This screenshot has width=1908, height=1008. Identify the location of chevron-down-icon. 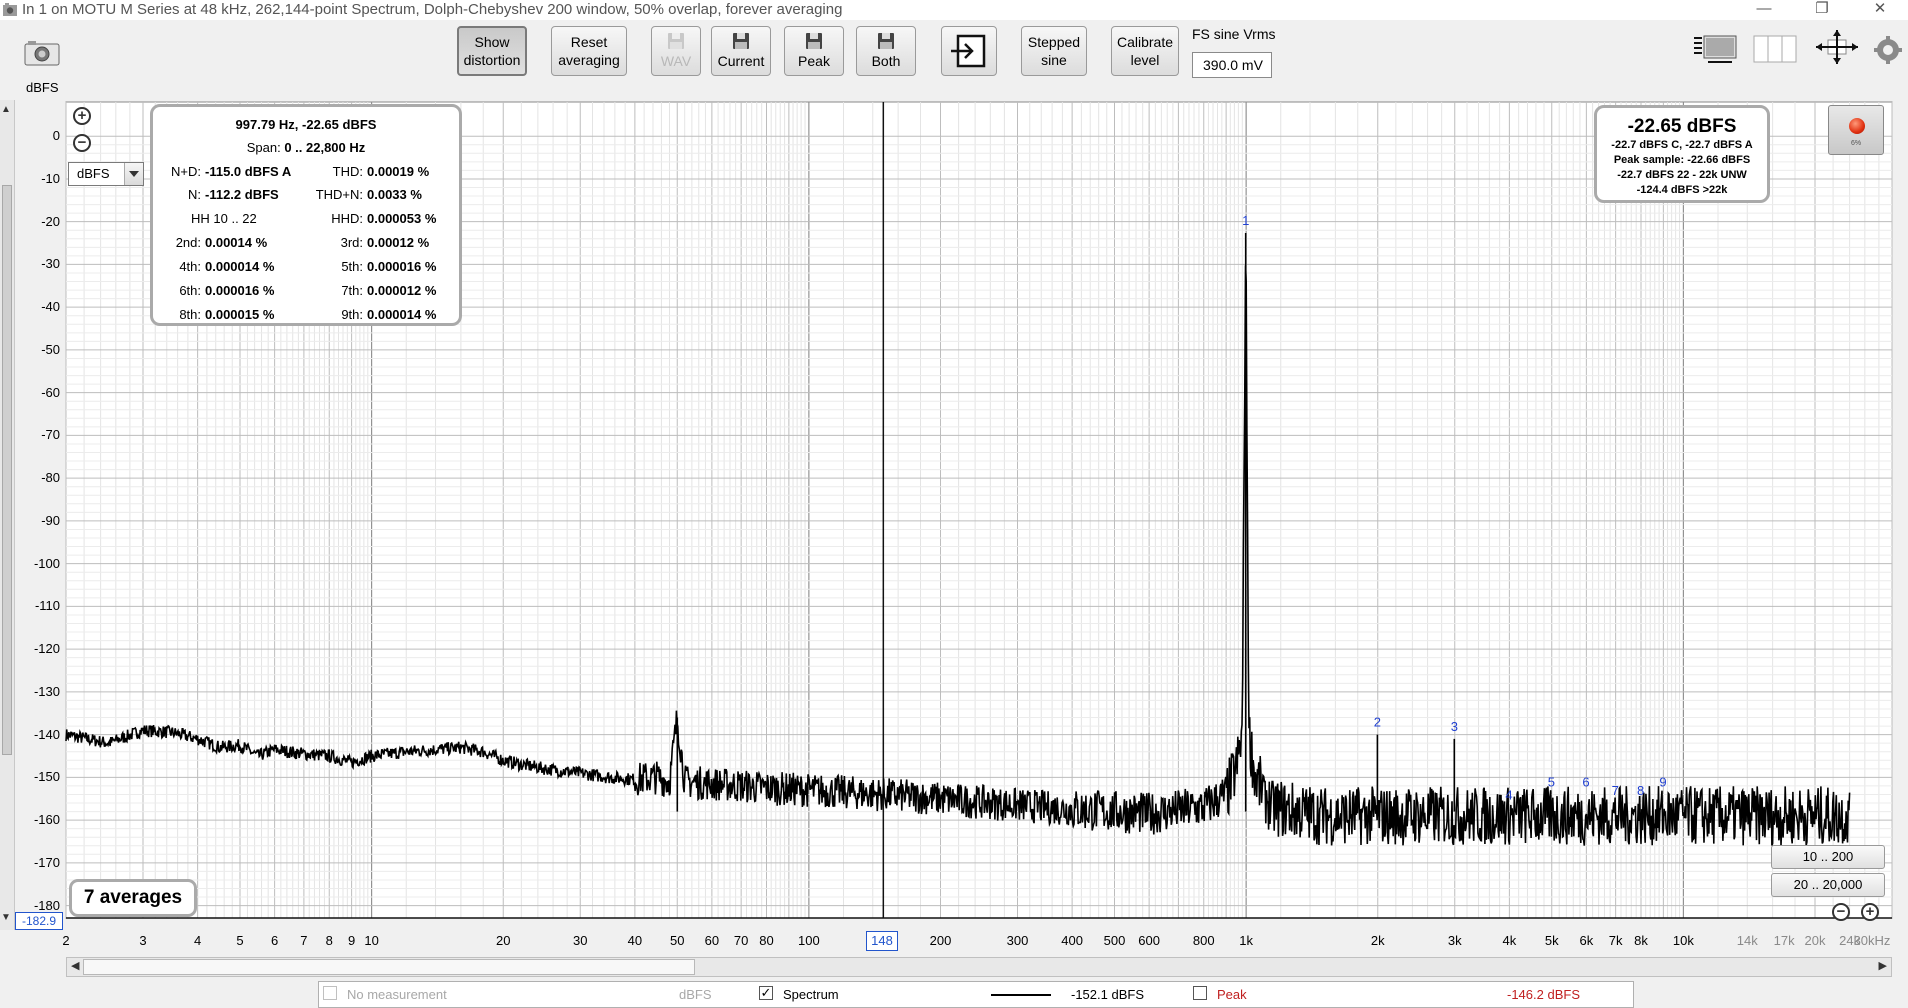
(133, 174).